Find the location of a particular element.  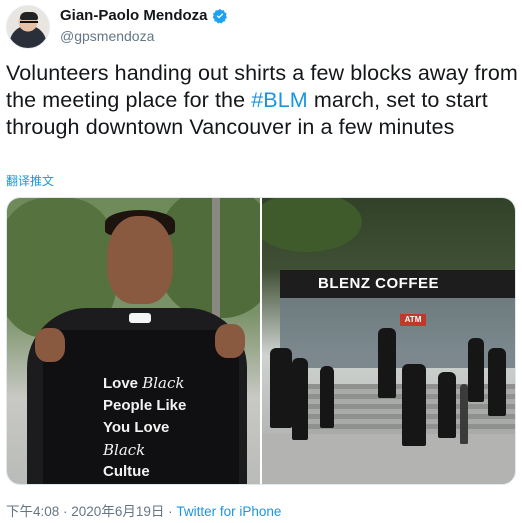

avatar-hair is located at coordinates (29, 16).